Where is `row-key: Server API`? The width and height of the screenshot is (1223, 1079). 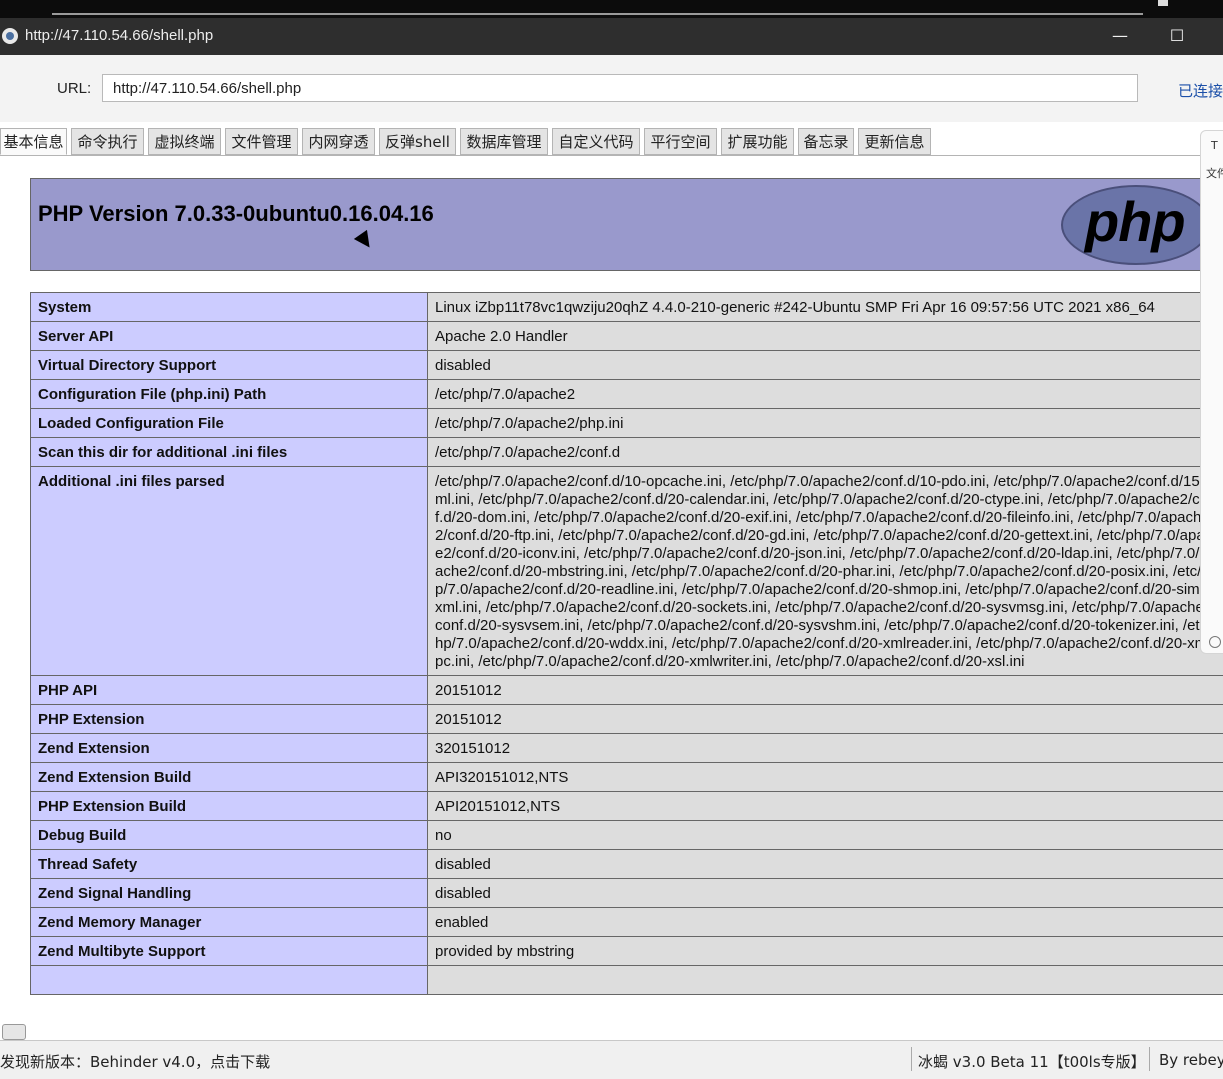
row-key: Server API is located at coordinates (229, 336).